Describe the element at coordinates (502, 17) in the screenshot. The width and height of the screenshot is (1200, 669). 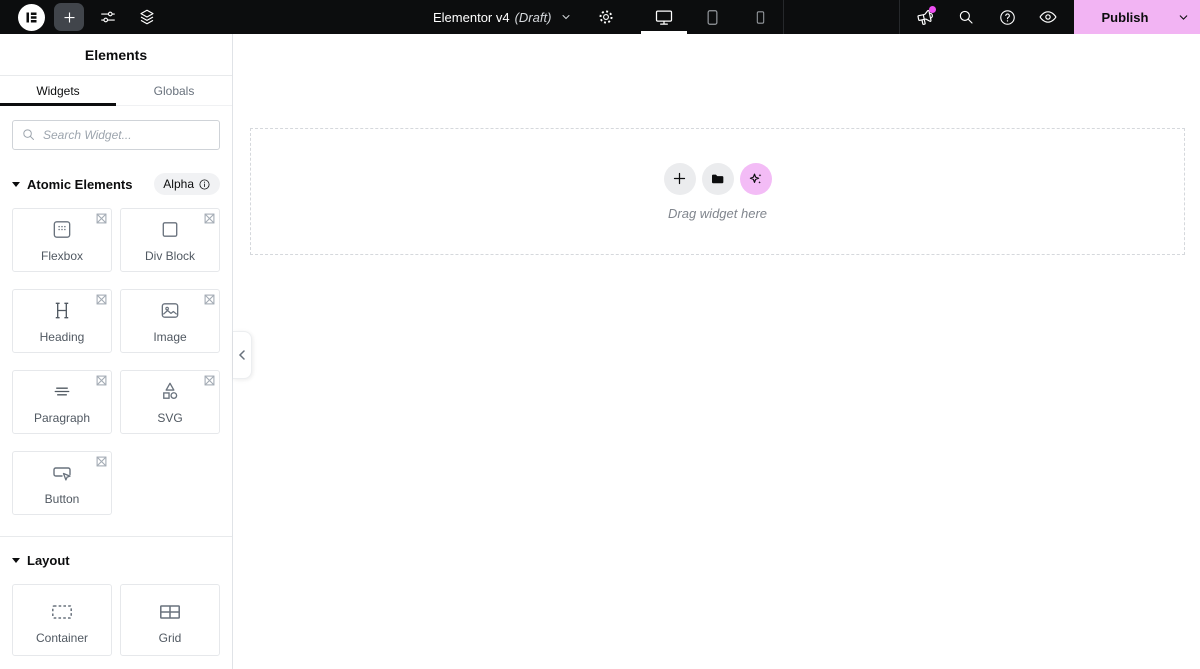
I see `document-switcher: Elementor v4 (Draft)` at that location.